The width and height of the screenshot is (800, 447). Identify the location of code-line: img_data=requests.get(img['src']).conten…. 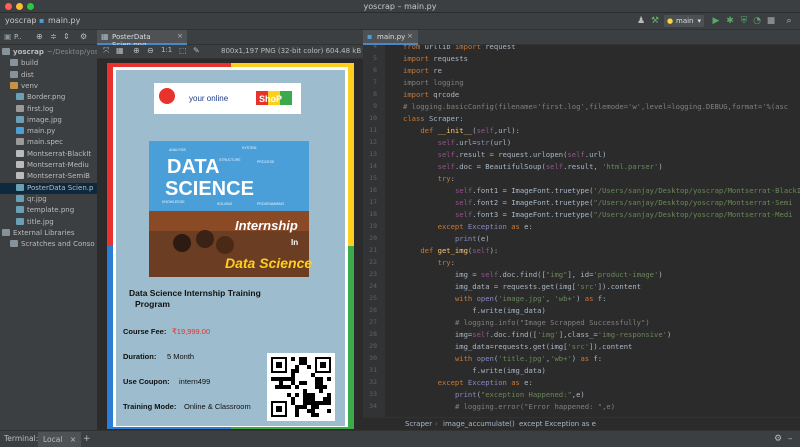
(517, 346).